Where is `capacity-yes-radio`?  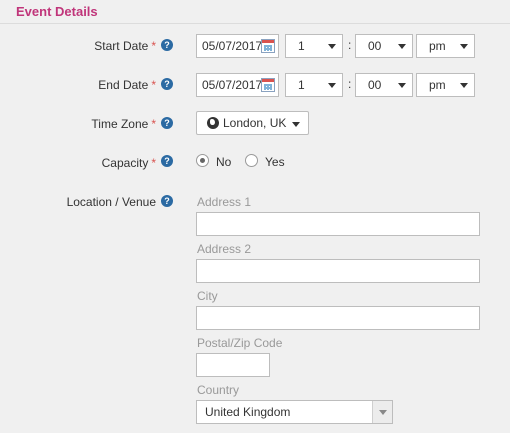
capacity-yes-radio is located at coordinates (251, 160).